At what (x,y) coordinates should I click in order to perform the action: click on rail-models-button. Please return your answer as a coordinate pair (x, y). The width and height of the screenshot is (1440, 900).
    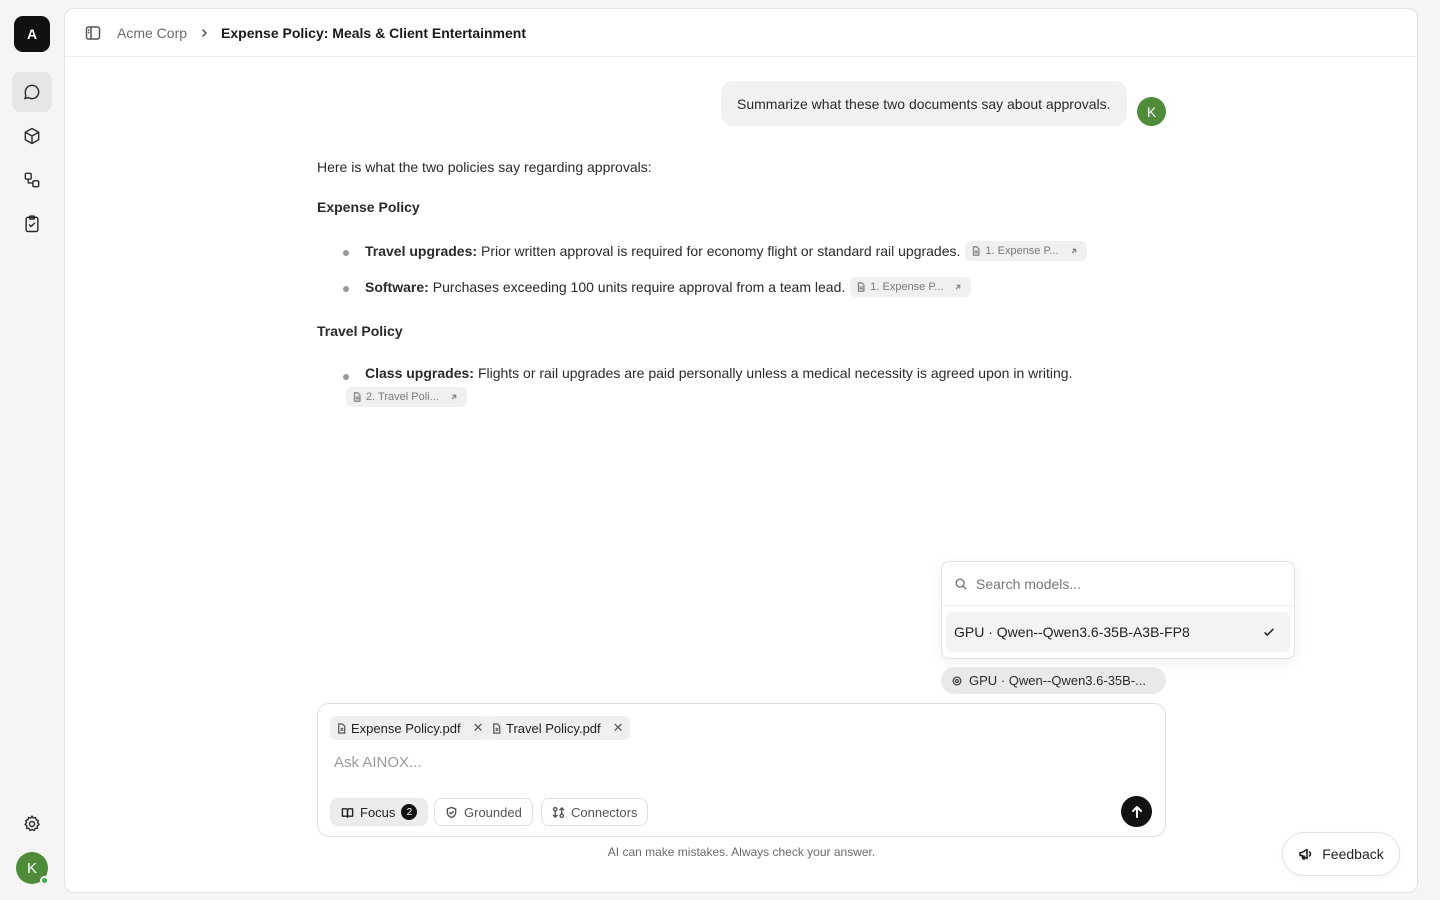
    Looking at the image, I should click on (32, 136).